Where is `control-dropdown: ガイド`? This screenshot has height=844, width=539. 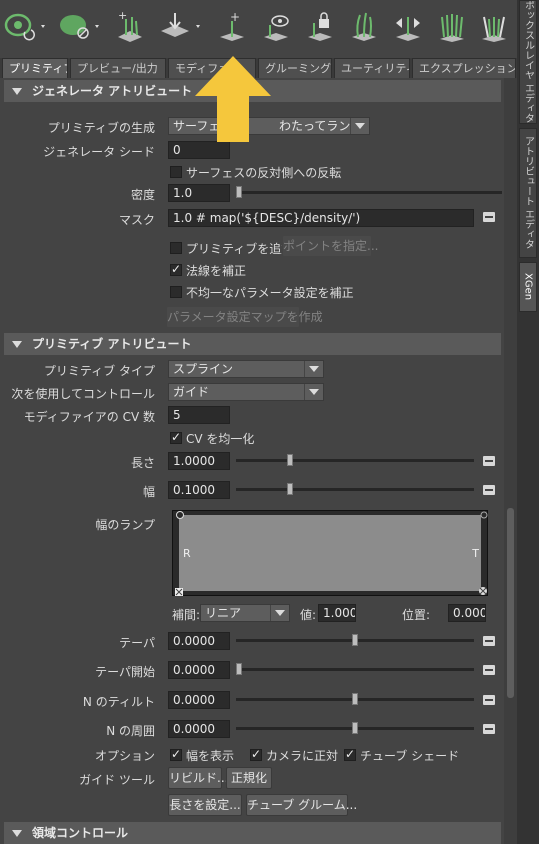 control-dropdown: ガイド is located at coordinates (246, 392).